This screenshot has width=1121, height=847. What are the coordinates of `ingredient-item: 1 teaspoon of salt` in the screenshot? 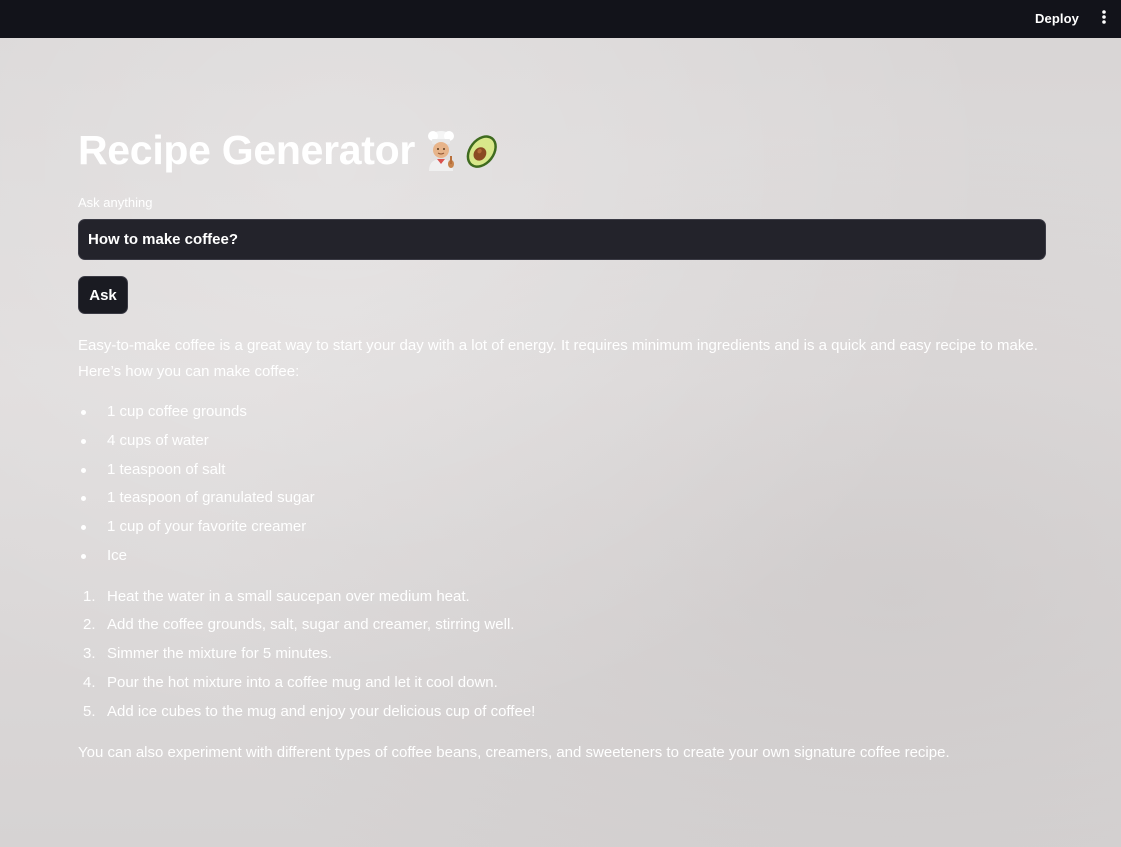 It's located at (562, 474).